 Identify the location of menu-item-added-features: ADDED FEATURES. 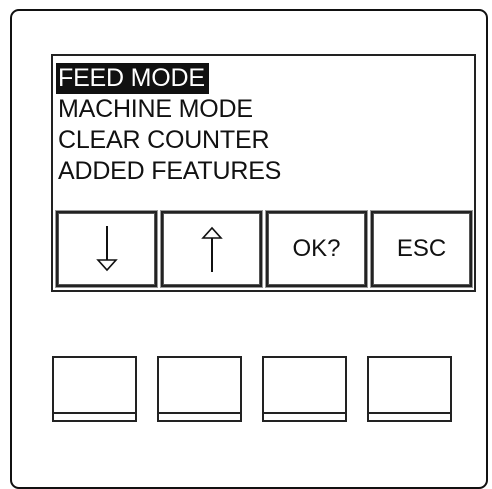
(170, 171).